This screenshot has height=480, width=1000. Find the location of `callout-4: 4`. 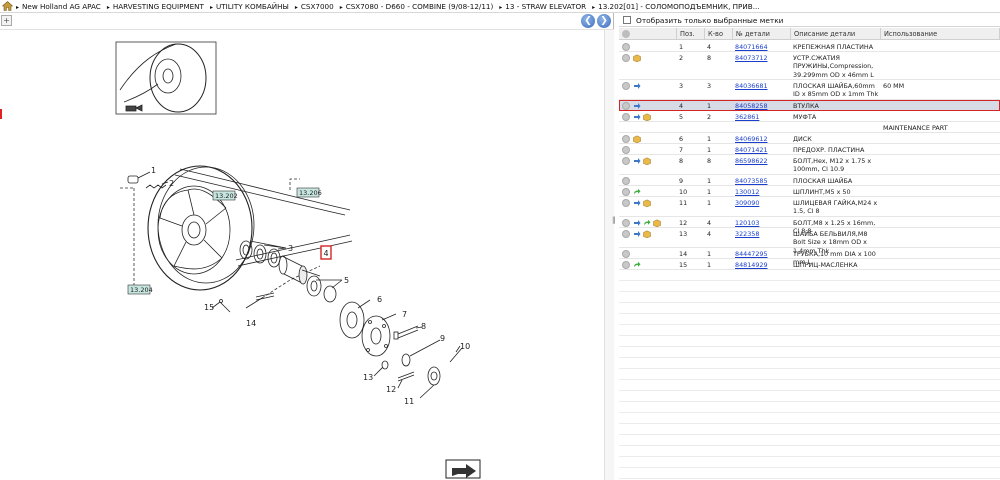

callout-4: 4 is located at coordinates (326, 253).